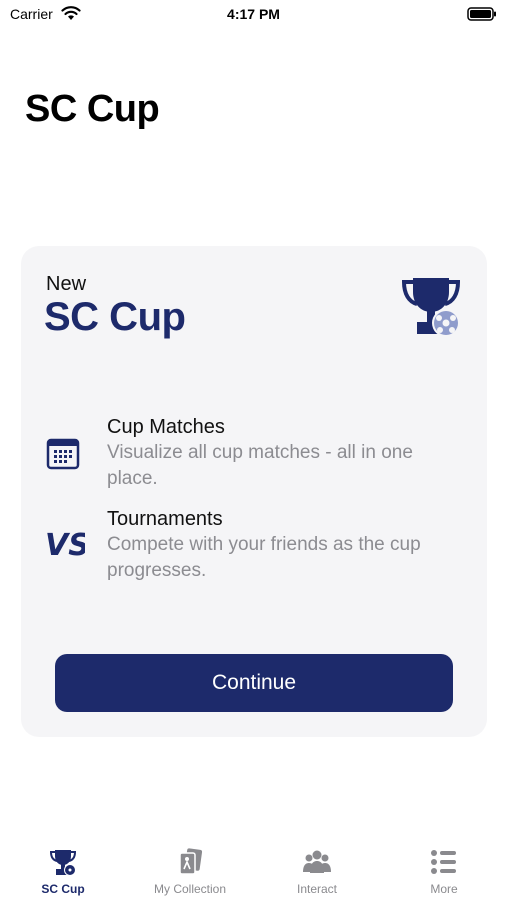  I want to click on calendar-icon, so click(63, 454).